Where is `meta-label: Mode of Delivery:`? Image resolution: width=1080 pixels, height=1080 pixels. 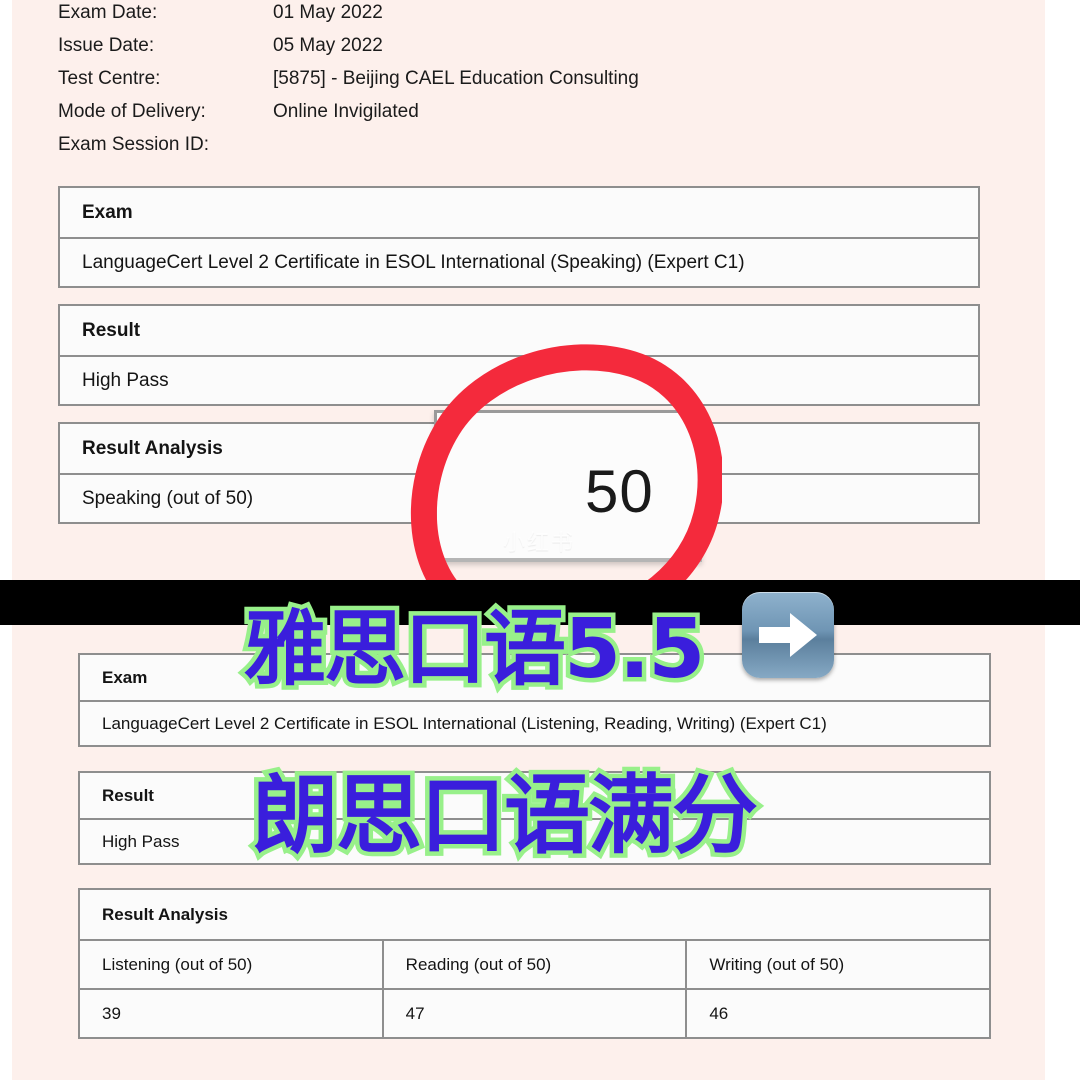 meta-label: Mode of Delivery: is located at coordinates (132, 111).